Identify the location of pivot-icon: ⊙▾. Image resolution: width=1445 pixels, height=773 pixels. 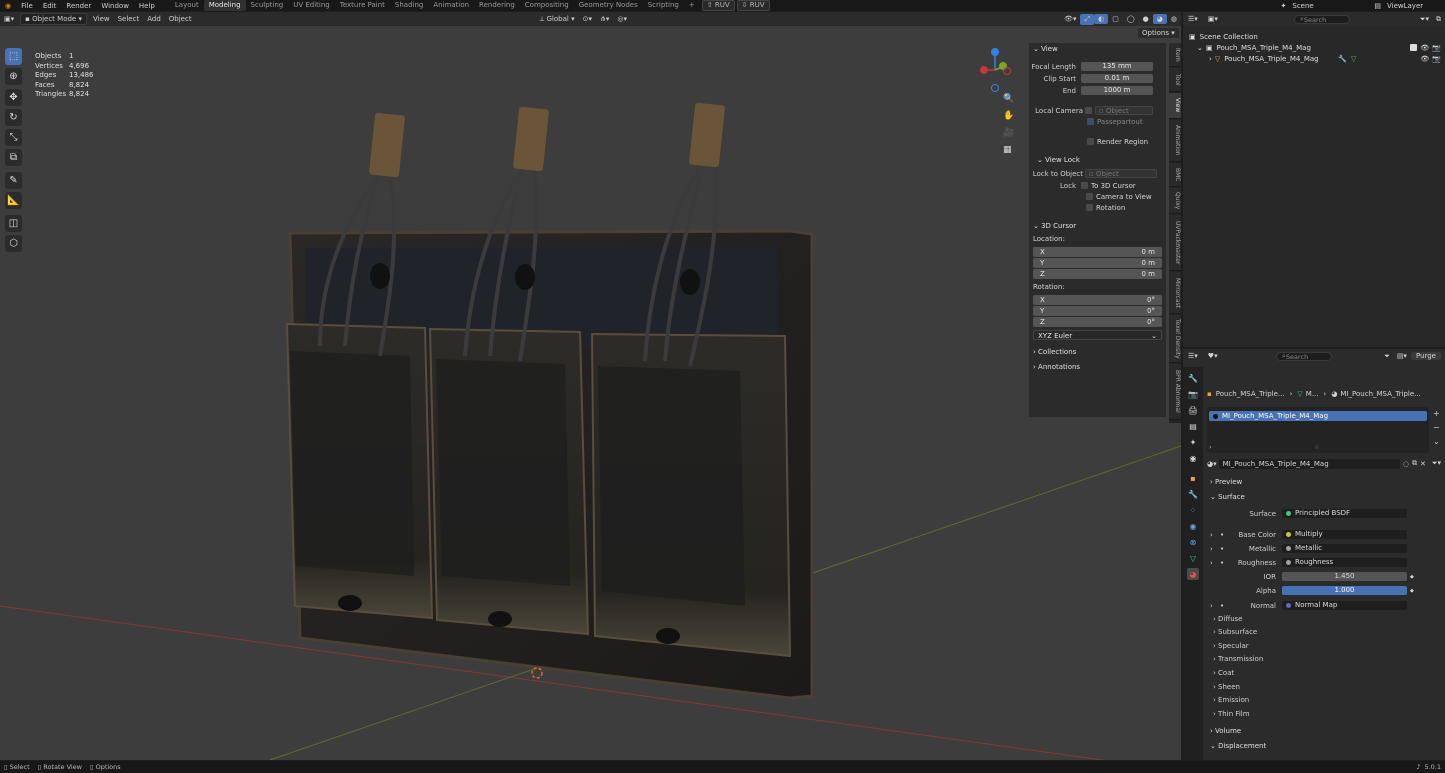
(587, 19).